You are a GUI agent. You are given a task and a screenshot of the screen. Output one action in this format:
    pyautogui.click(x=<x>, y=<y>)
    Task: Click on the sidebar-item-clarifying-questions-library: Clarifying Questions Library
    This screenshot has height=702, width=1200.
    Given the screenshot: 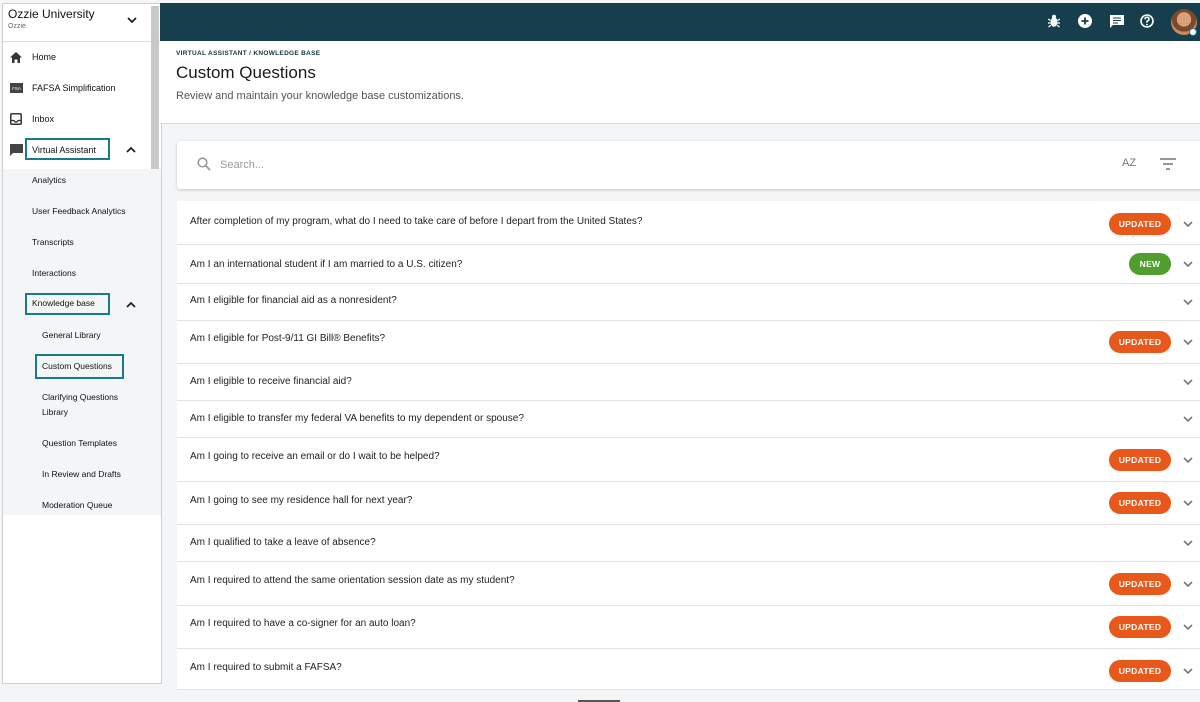 What is the action you would take?
    pyautogui.click(x=92, y=405)
    